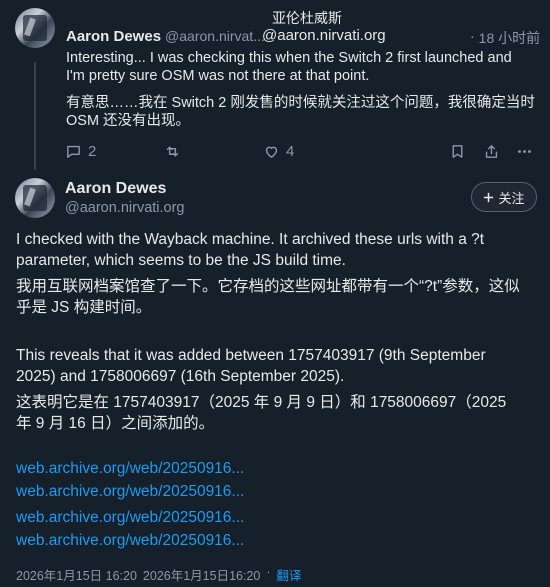 The height and width of the screenshot is (587, 550). What do you see at coordinates (511, 198) in the screenshot?
I see `follow-label: 关注` at bounding box center [511, 198].